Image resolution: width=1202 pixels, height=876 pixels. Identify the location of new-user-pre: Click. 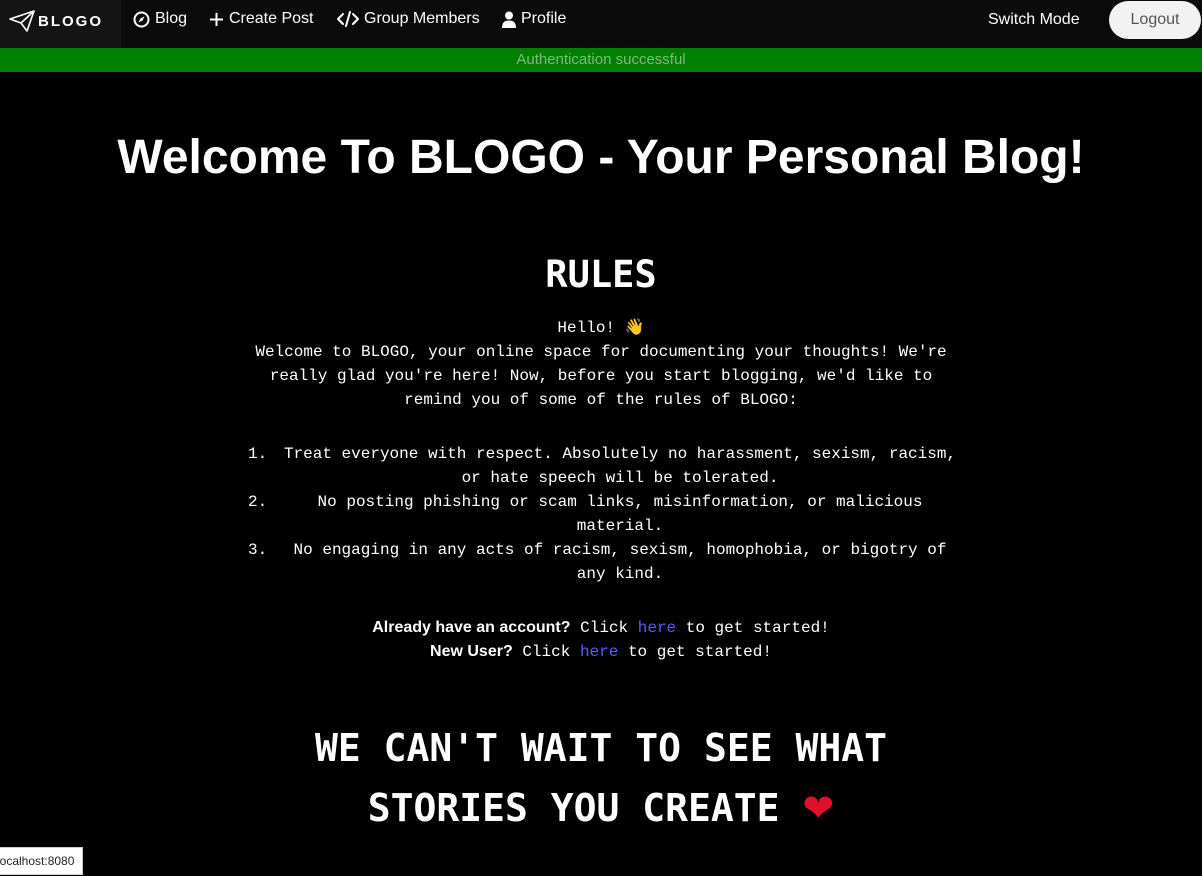
(546, 652).